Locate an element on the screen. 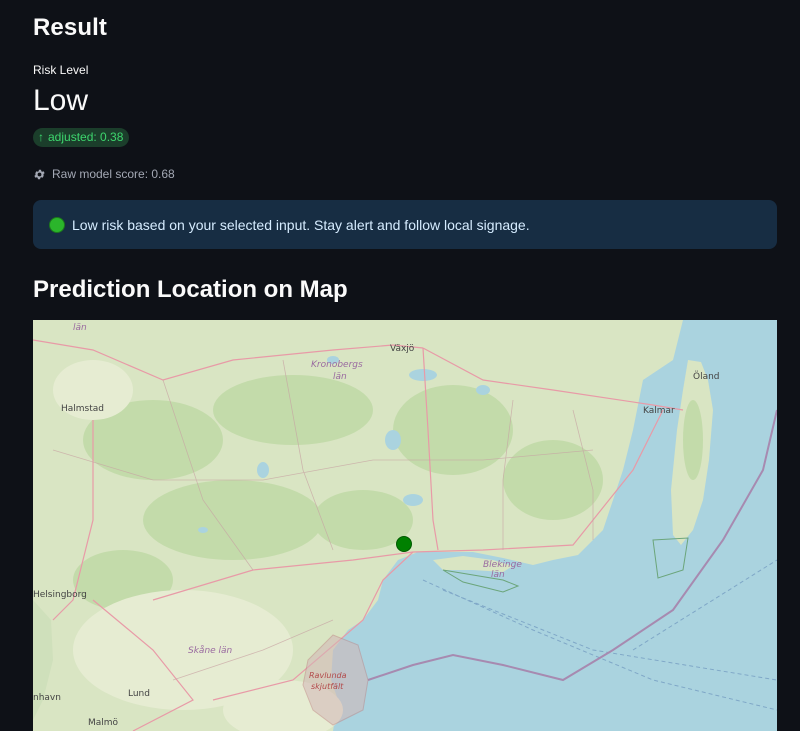 This screenshot has height=731, width=800. map-label-vaxjo: Växjö is located at coordinates (402, 349).